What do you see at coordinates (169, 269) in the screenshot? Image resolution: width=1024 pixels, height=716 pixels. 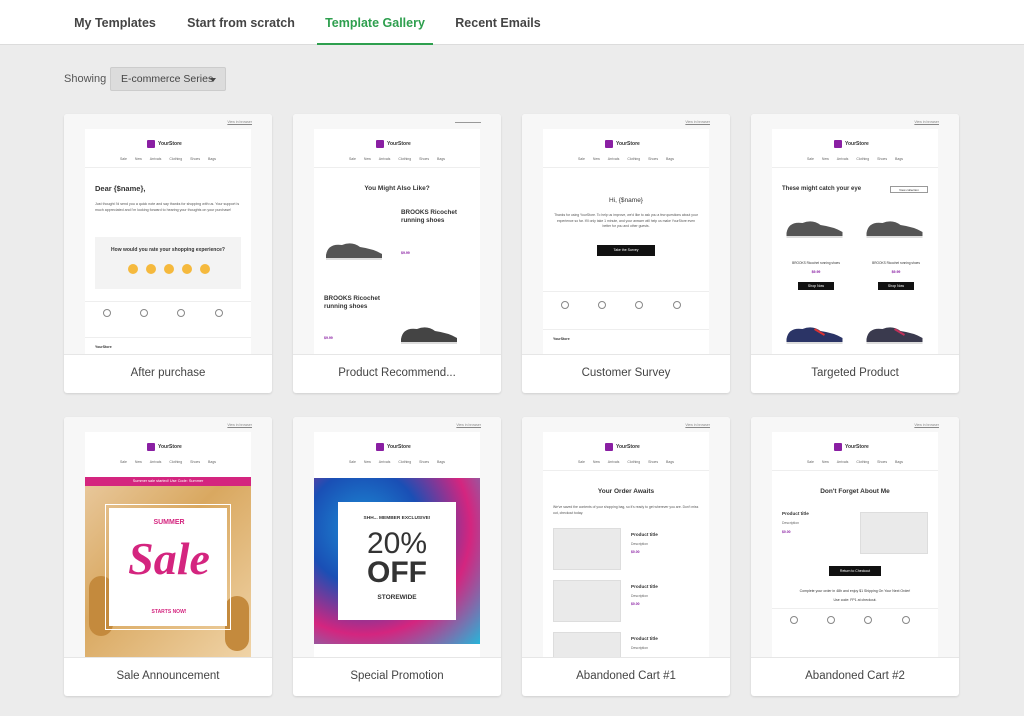 I see `rating-emoji-icons` at bounding box center [169, 269].